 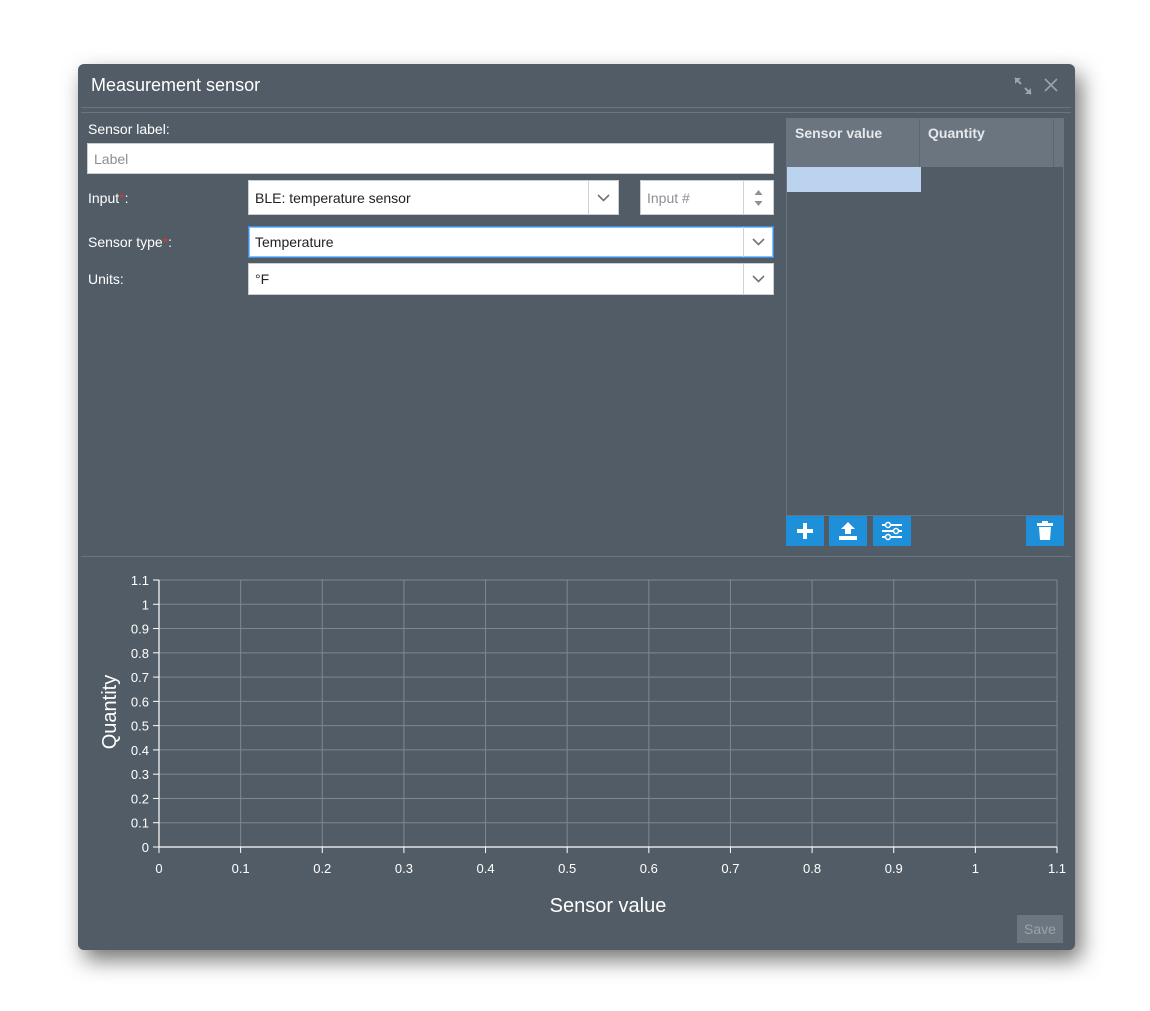 I want to click on y-tick-label: 0.7, so click(x=140, y=677).